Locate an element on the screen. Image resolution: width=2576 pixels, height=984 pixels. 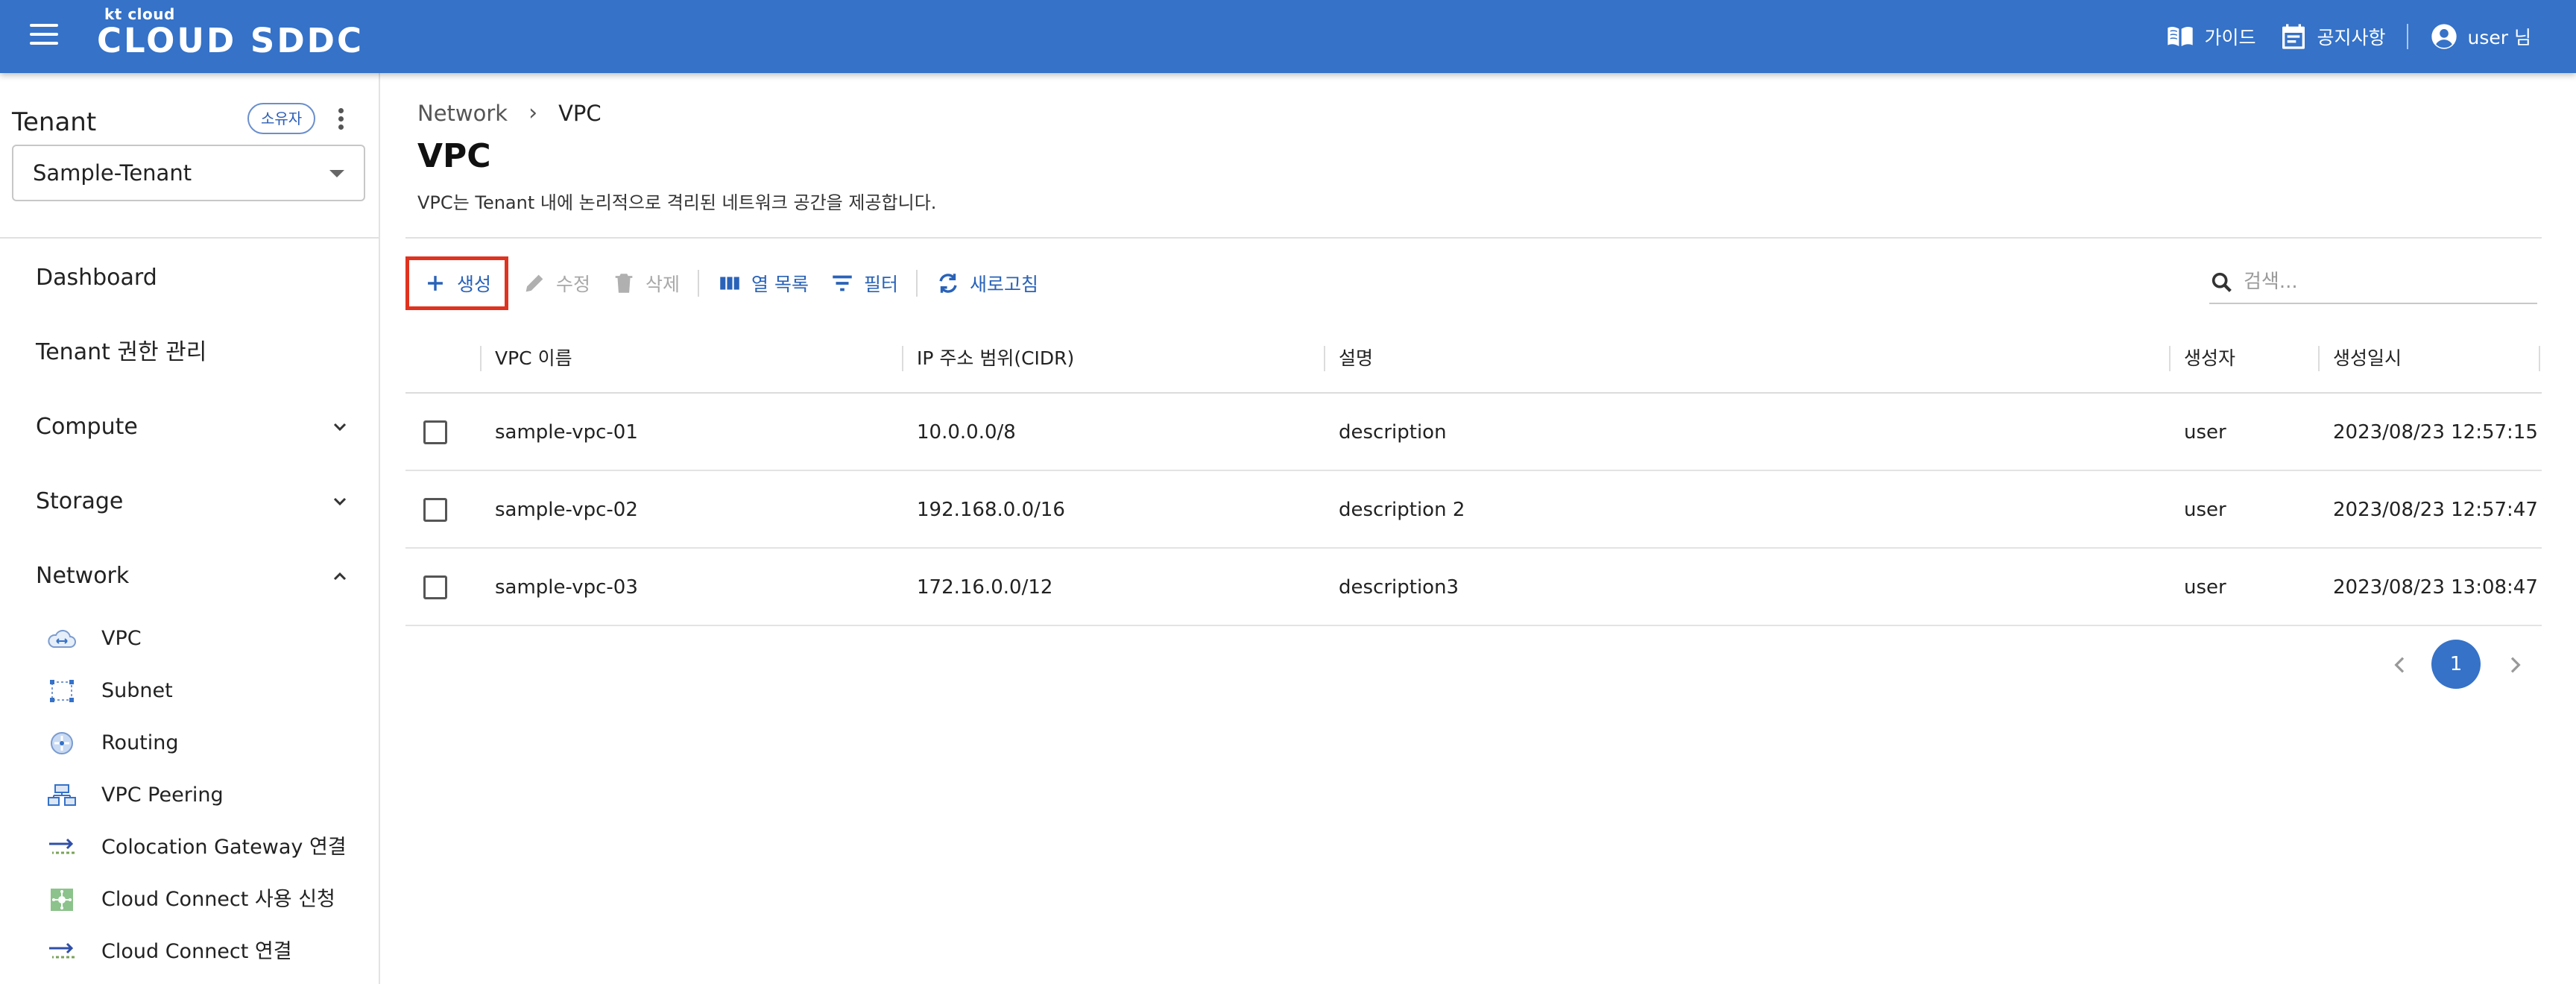
column-header-creator: 생성자 is located at coordinates (2209, 359).